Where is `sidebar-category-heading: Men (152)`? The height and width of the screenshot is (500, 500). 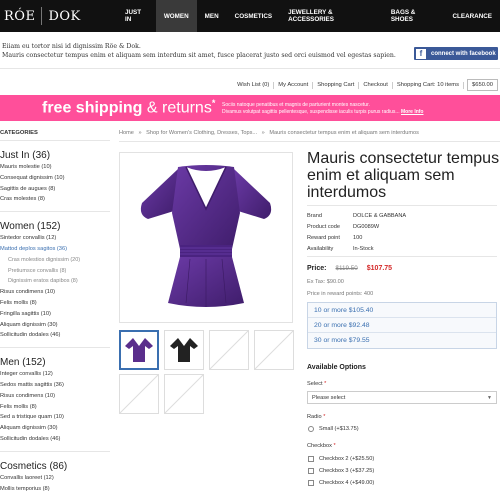
sidebar-category-heading: Men (152) is located at coordinates (55, 362).